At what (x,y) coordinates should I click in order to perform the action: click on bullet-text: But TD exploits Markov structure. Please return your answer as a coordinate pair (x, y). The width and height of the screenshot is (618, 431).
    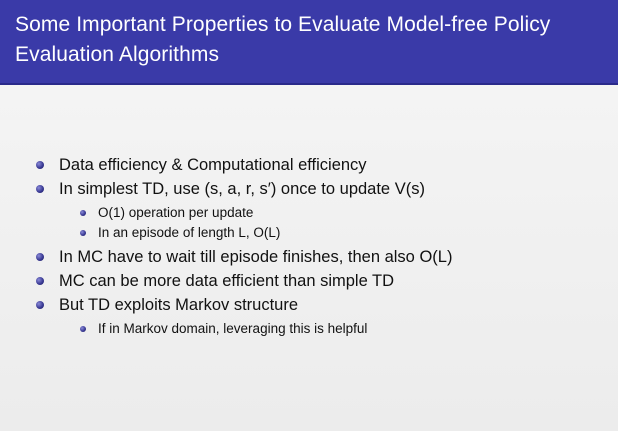
    Looking at the image, I should click on (179, 305).